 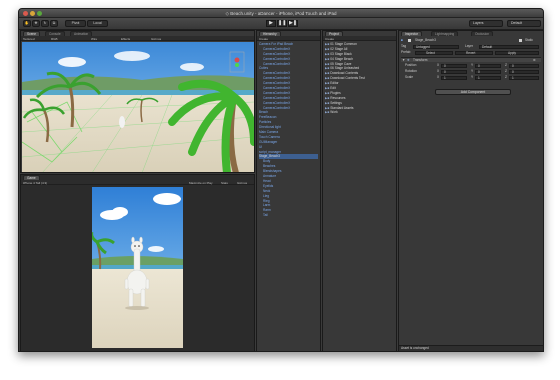 I want to click on prefab-row: Prefab Select Revert Apply, so click(x=471, y=52).